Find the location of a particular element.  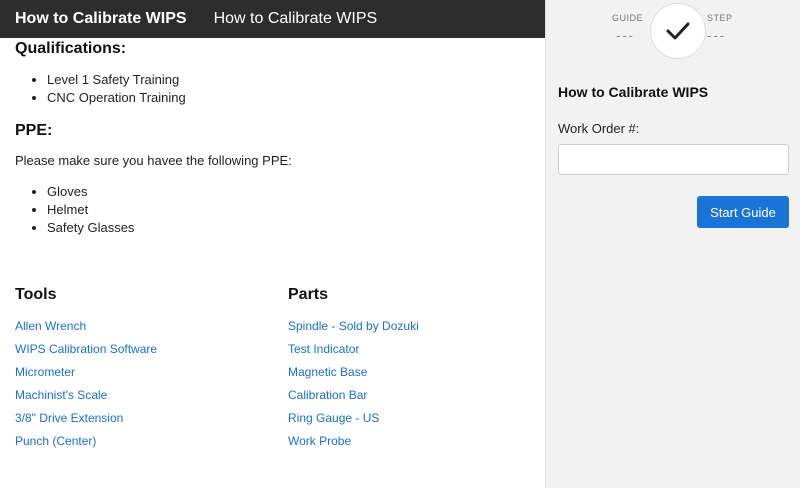

tool-link: 3/8" Drive Extension is located at coordinates (86, 421).